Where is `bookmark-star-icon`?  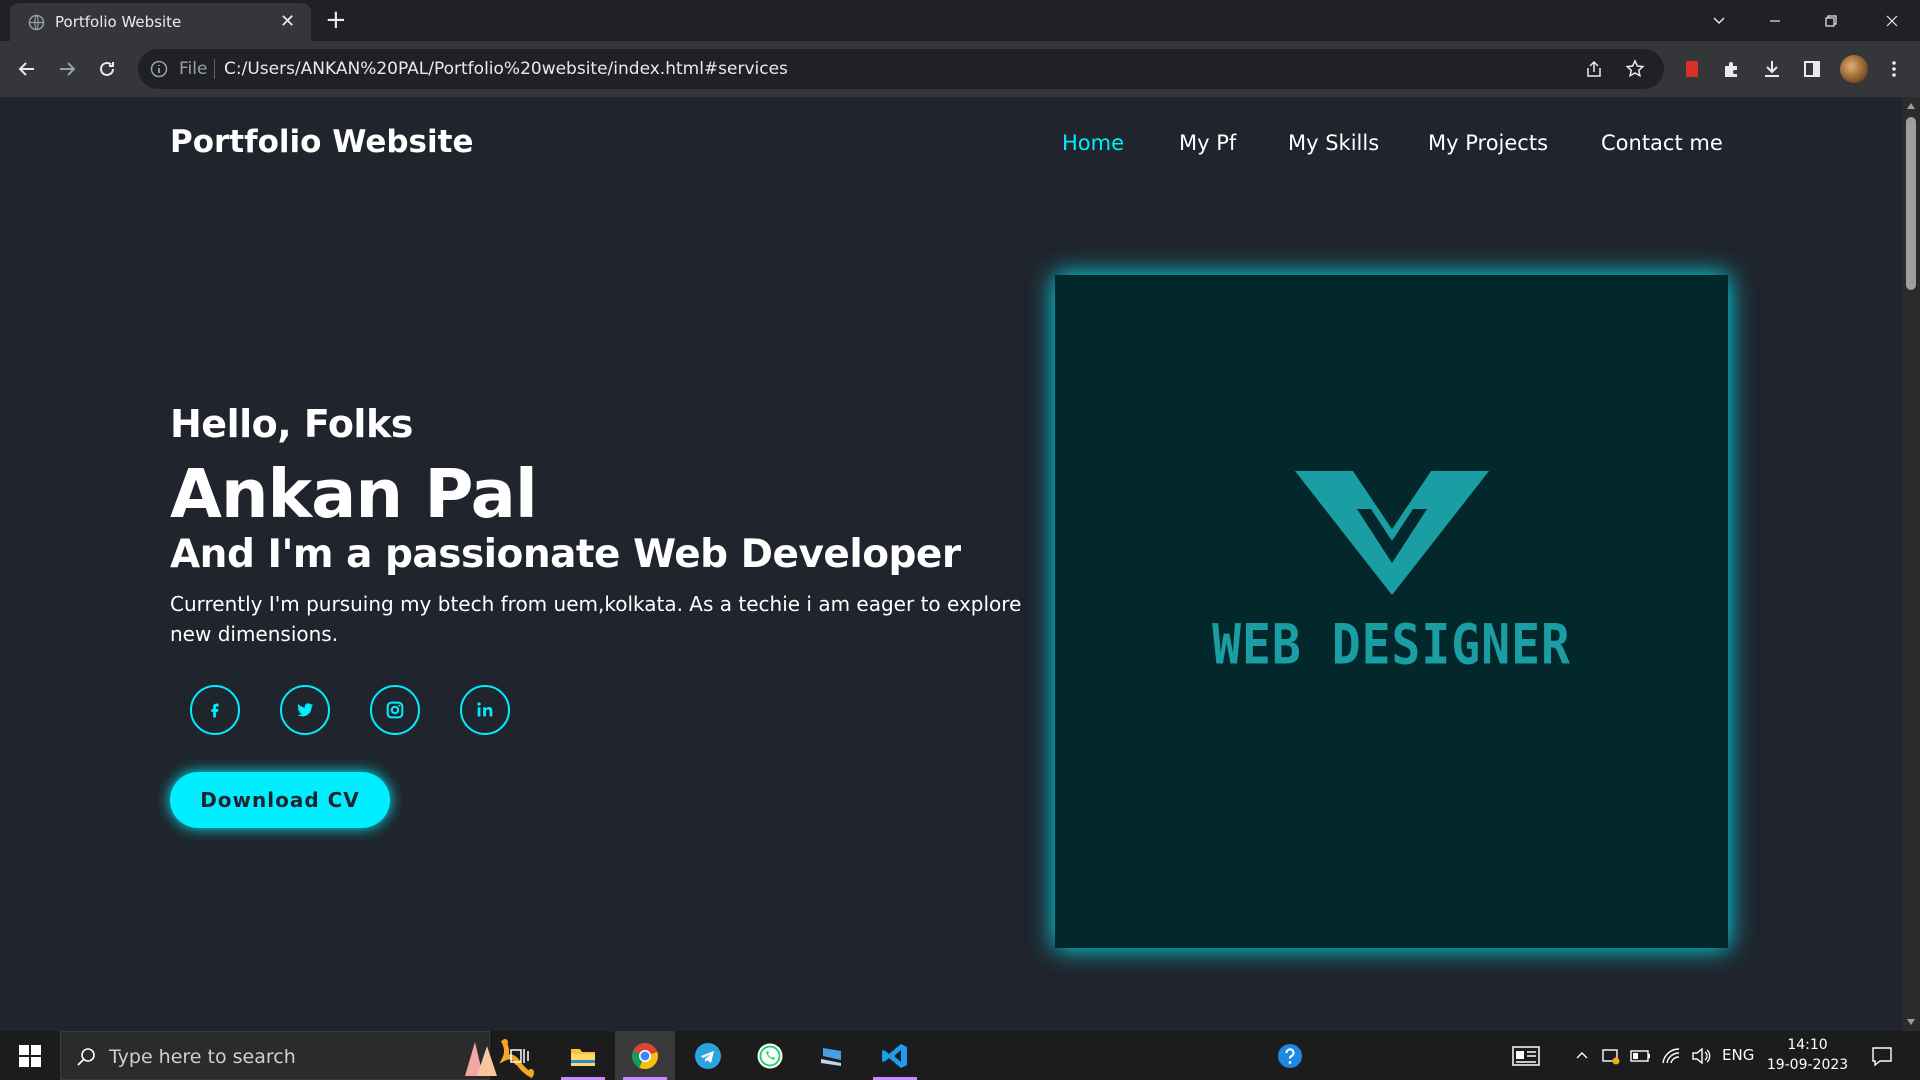 bookmark-star-icon is located at coordinates (1635, 69).